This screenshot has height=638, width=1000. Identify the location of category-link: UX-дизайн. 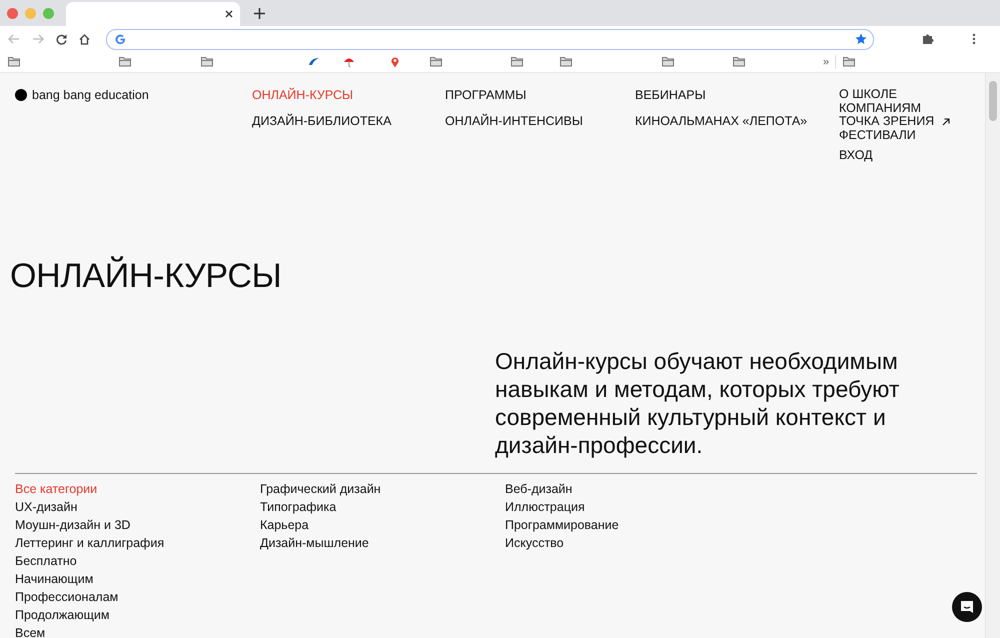
(137, 507).